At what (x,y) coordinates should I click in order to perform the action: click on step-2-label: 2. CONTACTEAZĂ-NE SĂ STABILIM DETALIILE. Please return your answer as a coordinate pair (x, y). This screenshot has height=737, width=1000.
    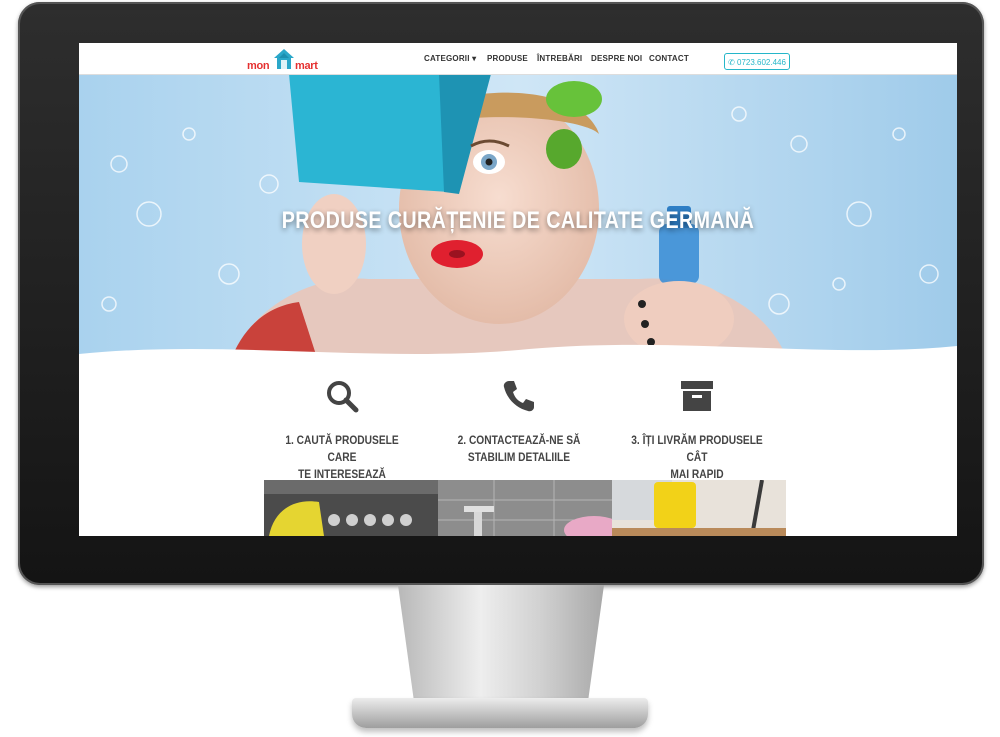
    Looking at the image, I should click on (519, 448).